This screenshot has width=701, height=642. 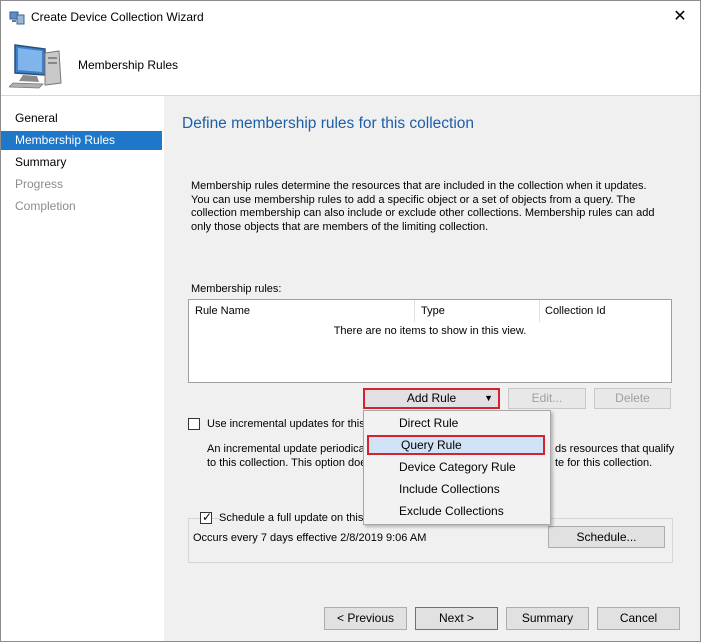 I want to click on incremental-desc-line1: An incremental update periodical, so click(x=287, y=449).